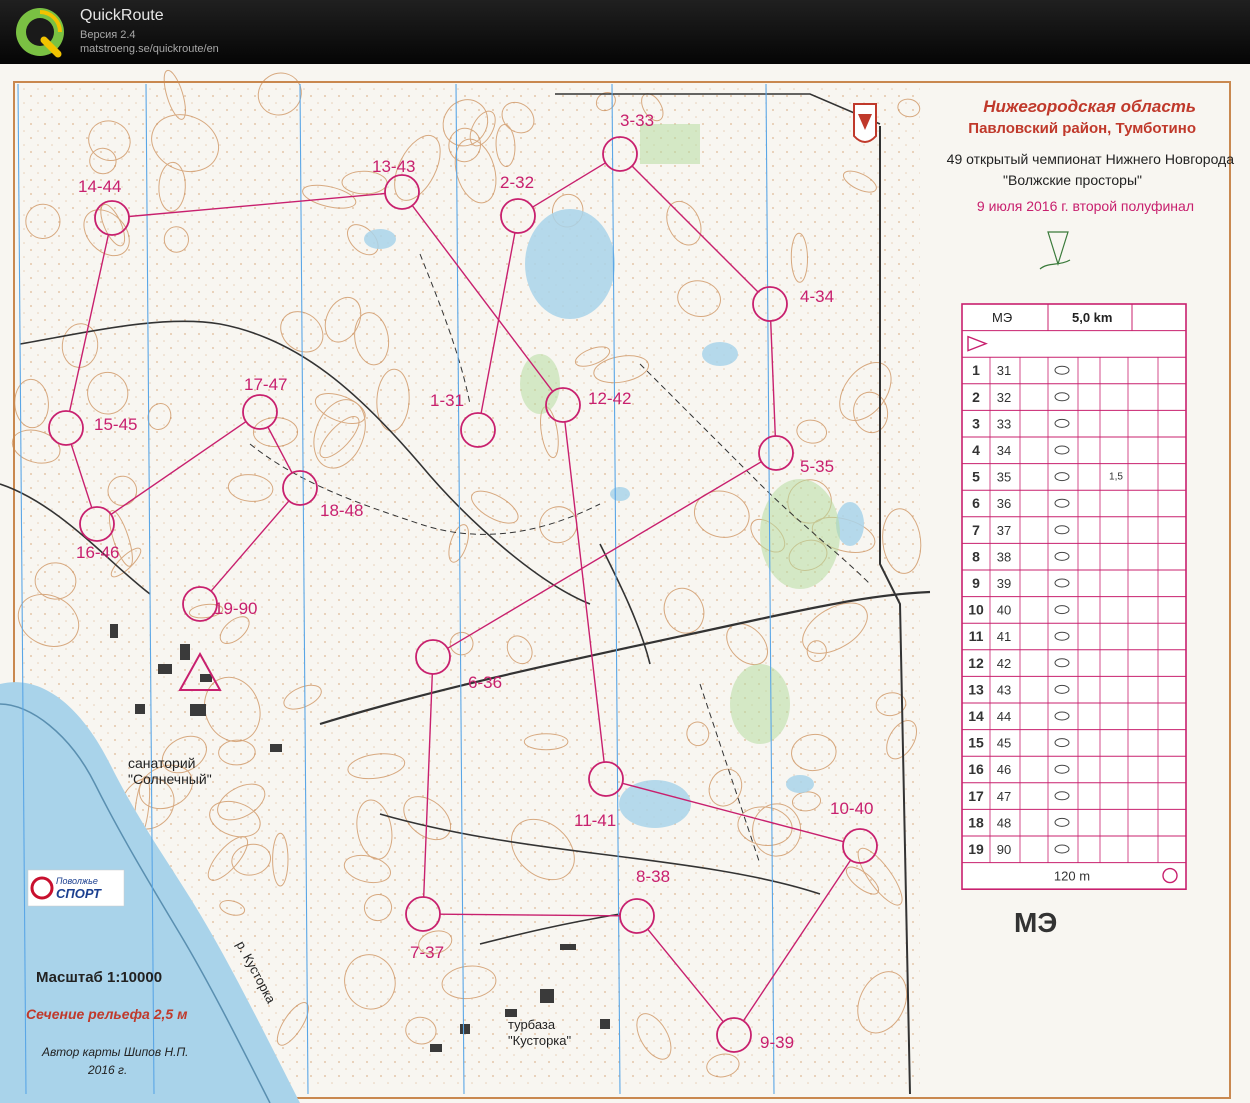 The width and height of the screenshot is (1250, 1103). Describe the element at coordinates (1004, 822) in the screenshot. I see `sheet-row-code: 48` at that location.